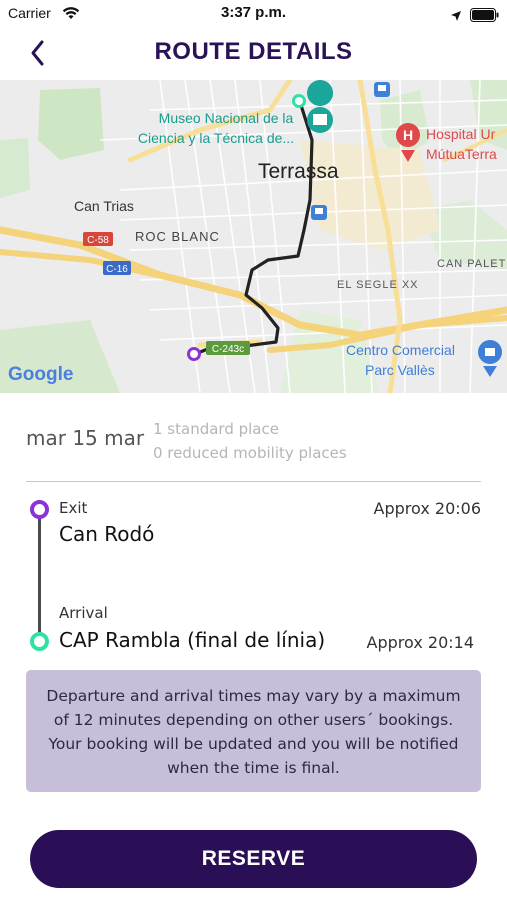 This screenshot has height=900, width=507. I want to click on reduced-mobility-places-label: 0 reduced mobility places, so click(250, 453).